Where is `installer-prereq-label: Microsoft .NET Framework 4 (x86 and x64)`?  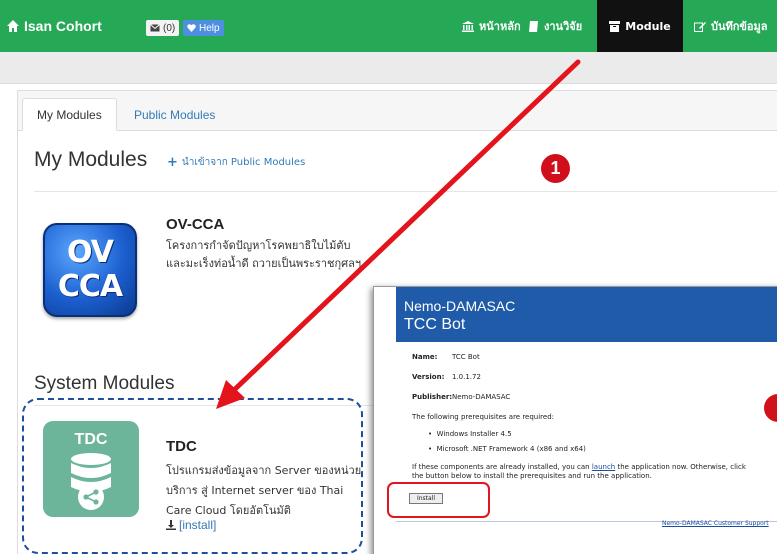 installer-prereq-label: Microsoft .NET Framework 4 (x86 and x64) is located at coordinates (511, 449).